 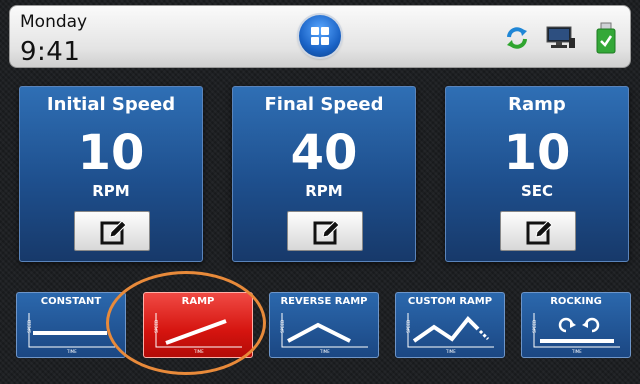 What do you see at coordinates (324, 333) in the screenshot?
I see `reverse-ramp-profile-icon: SPEED TIME` at bounding box center [324, 333].